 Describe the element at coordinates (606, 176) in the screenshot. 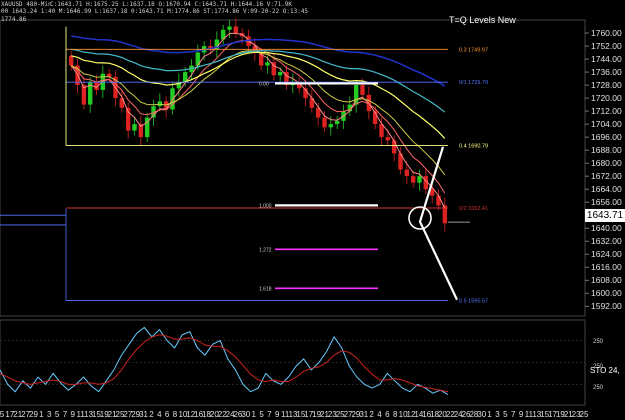

I see `y-tick-label: 1672.00` at that location.